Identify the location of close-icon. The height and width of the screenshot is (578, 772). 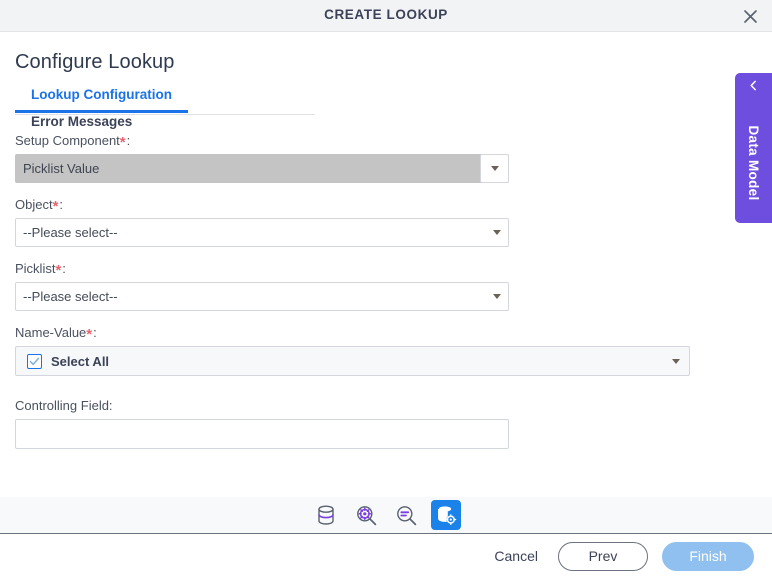
(750, 16).